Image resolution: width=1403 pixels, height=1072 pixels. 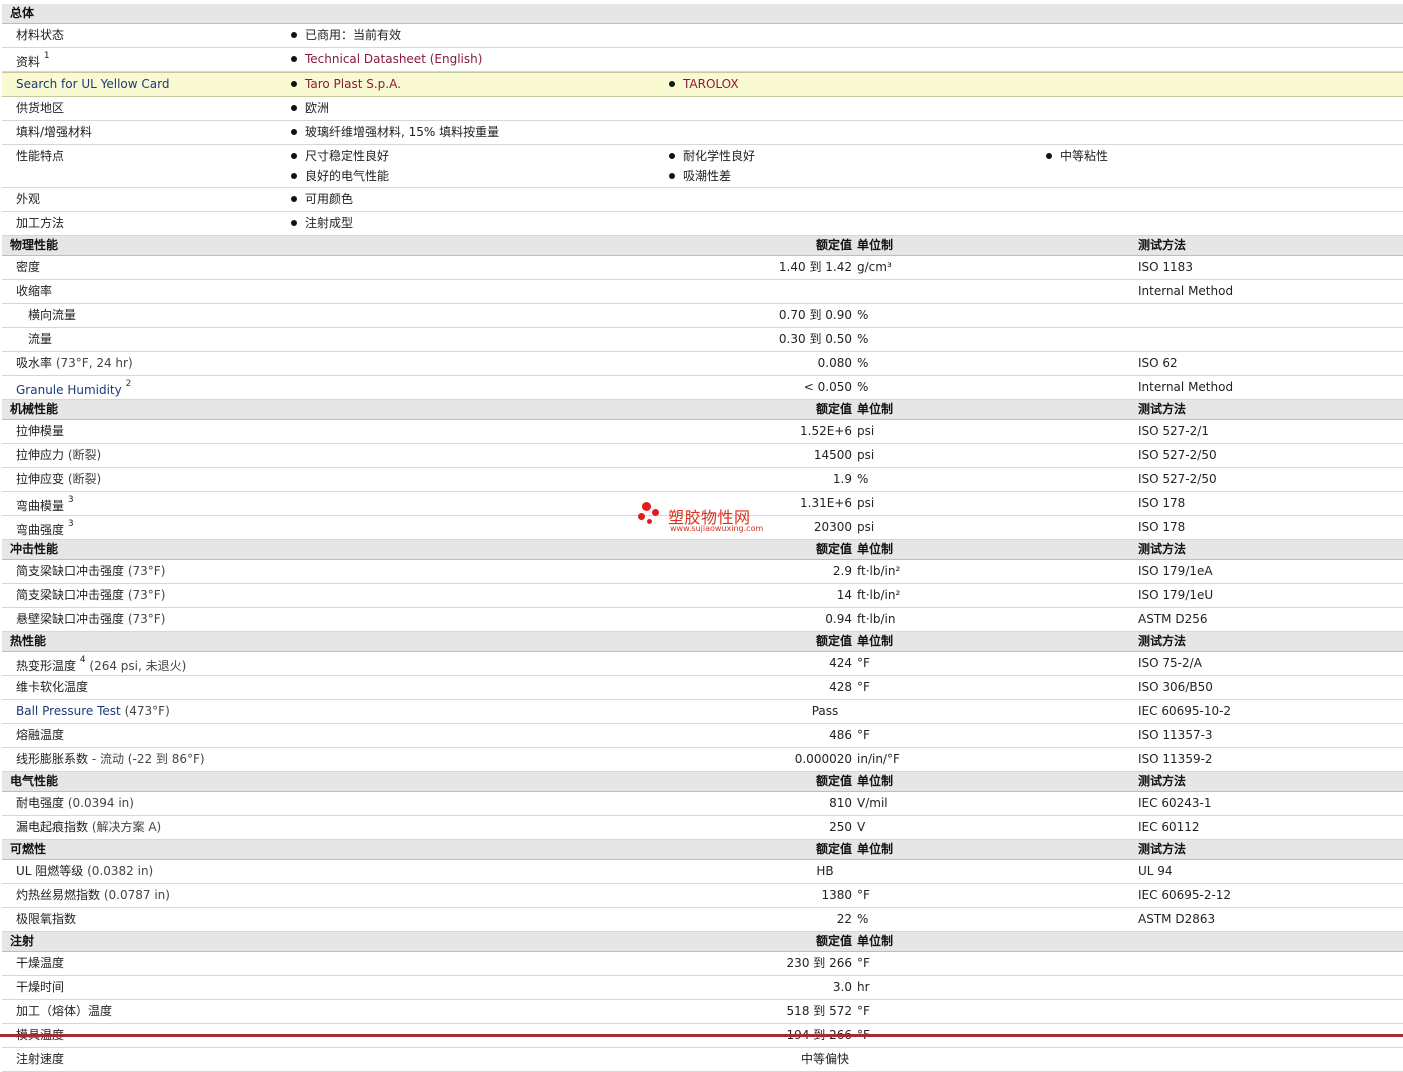 What do you see at coordinates (702, 133) in the screenshot?
I see `row-filler: 填料/增强材料 玻璃纤维增强材料, 15% 填料按重量` at bounding box center [702, 133].